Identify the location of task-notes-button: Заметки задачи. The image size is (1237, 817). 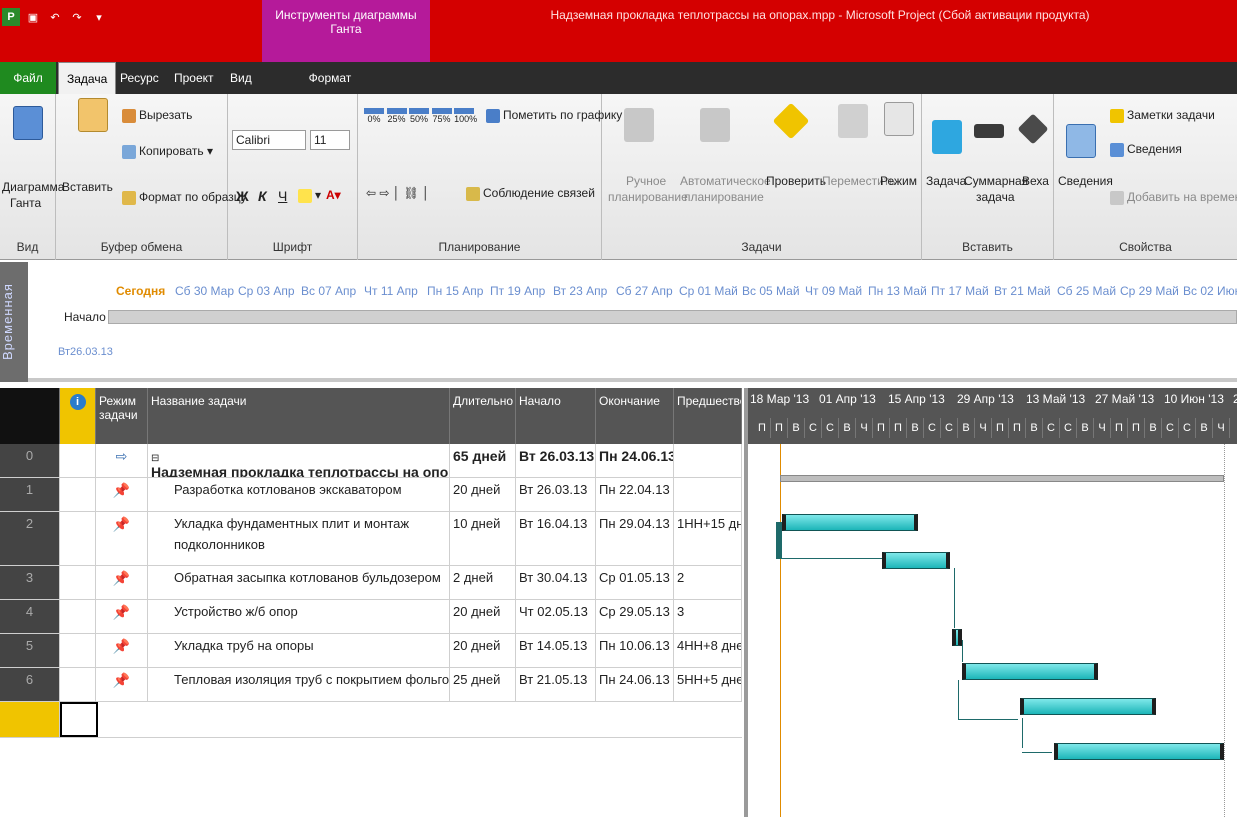
(1162, 115).